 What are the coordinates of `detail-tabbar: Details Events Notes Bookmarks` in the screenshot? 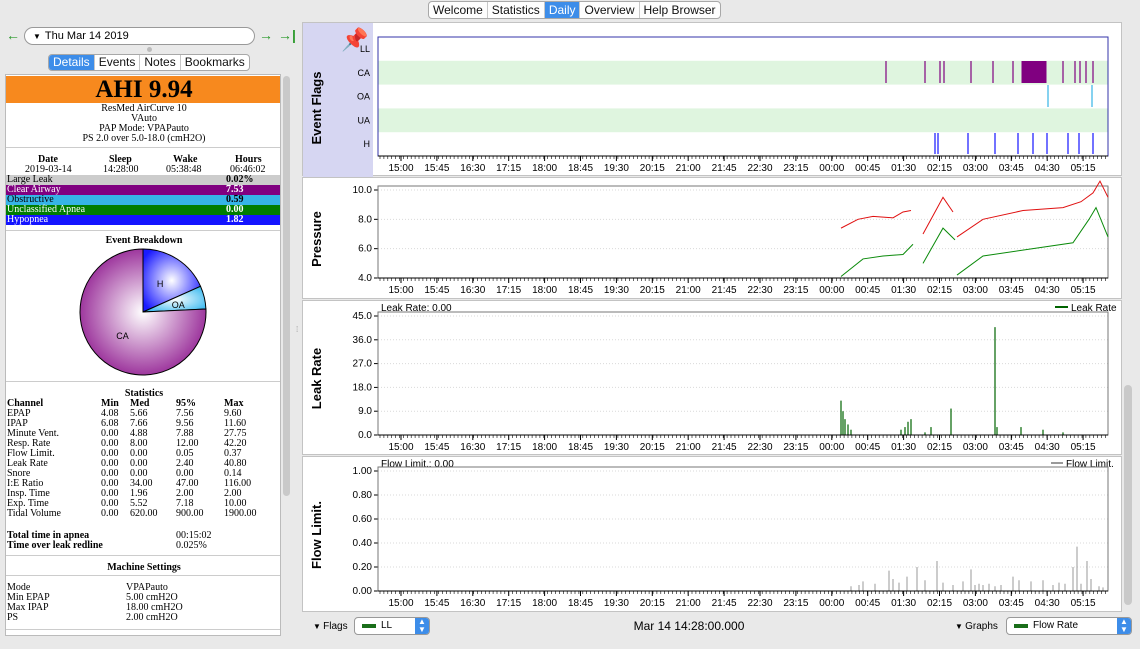 It's located at (149, 62).